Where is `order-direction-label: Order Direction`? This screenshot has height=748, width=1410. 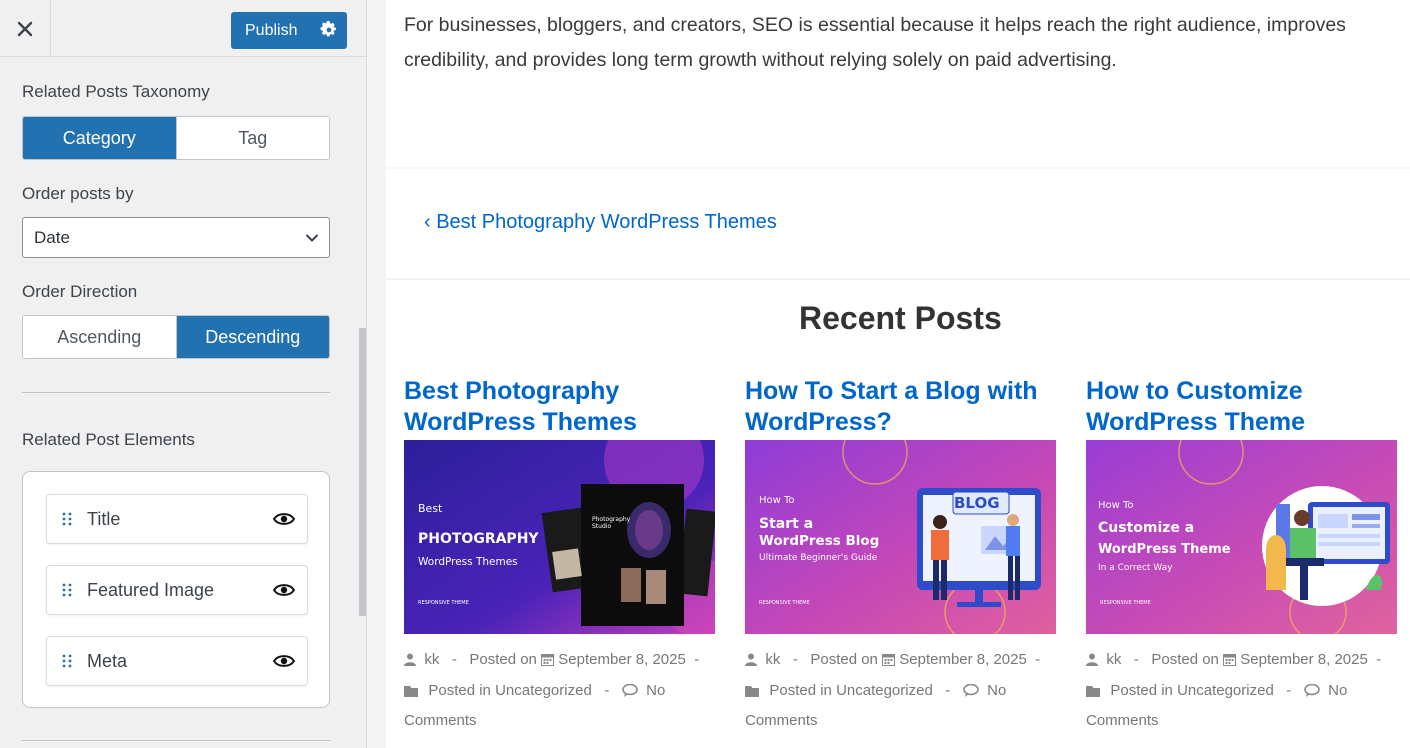
order-direction-label: Order Direction is located at coordinates (80, 291).